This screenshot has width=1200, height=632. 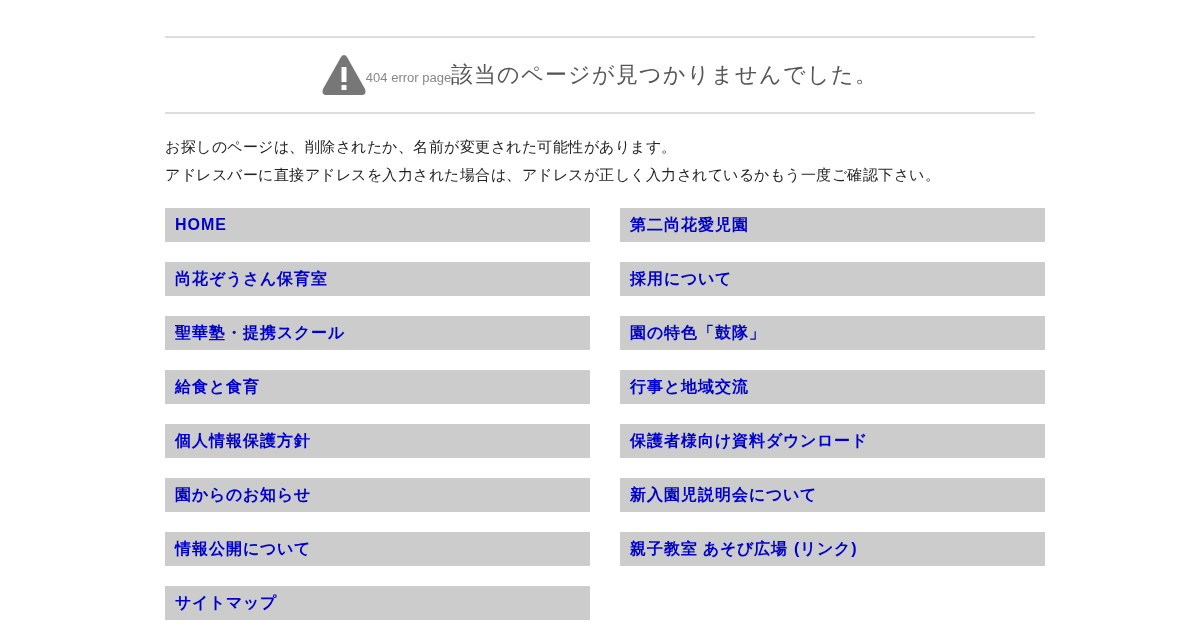 I want to click on nav-link: 親子教室 あそび広場 (リンク), so click(x=832, y=549).